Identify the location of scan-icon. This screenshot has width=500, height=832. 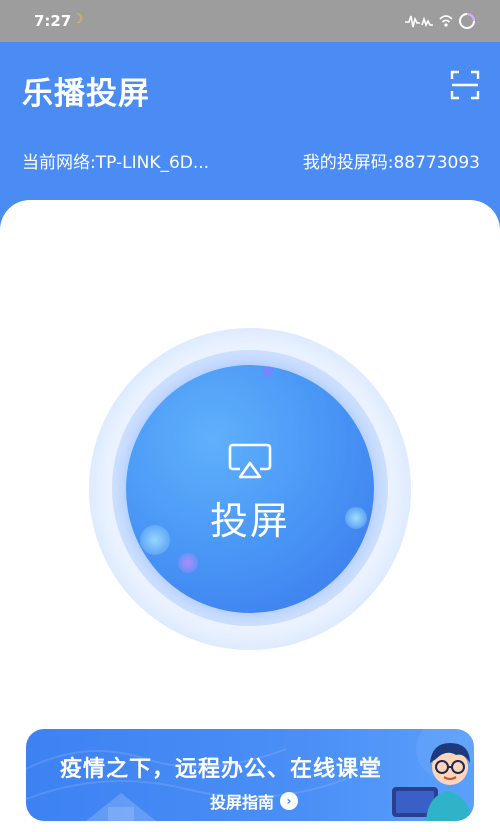
(465, 85).